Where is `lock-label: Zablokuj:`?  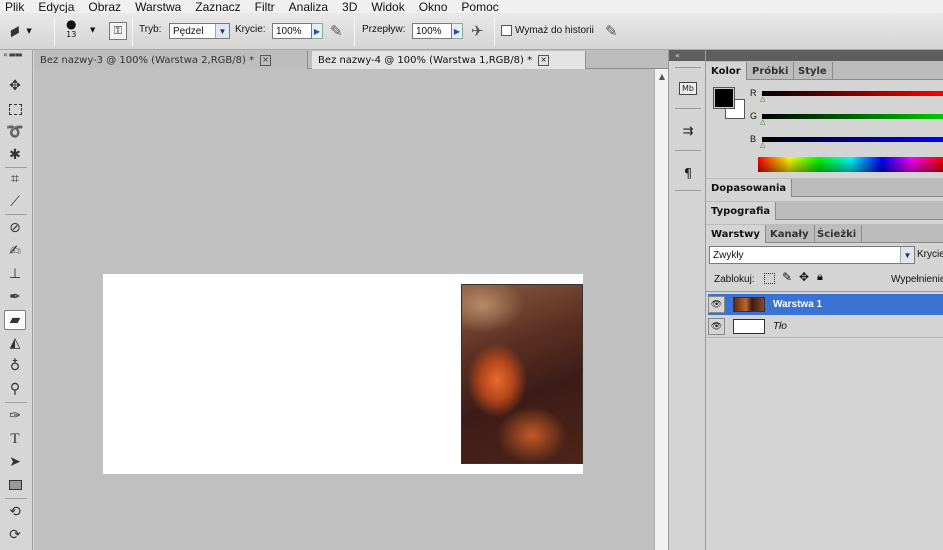
lock-label: Zablokuj: is located at coordinates (734, 279).